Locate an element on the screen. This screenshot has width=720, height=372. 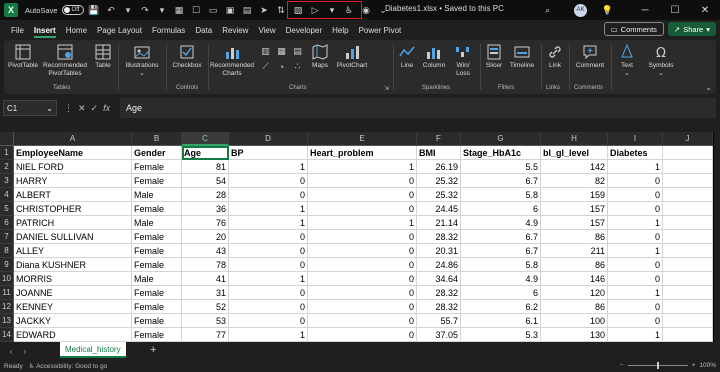
table-cell: MORRIS is located at coordinates (73, 279).